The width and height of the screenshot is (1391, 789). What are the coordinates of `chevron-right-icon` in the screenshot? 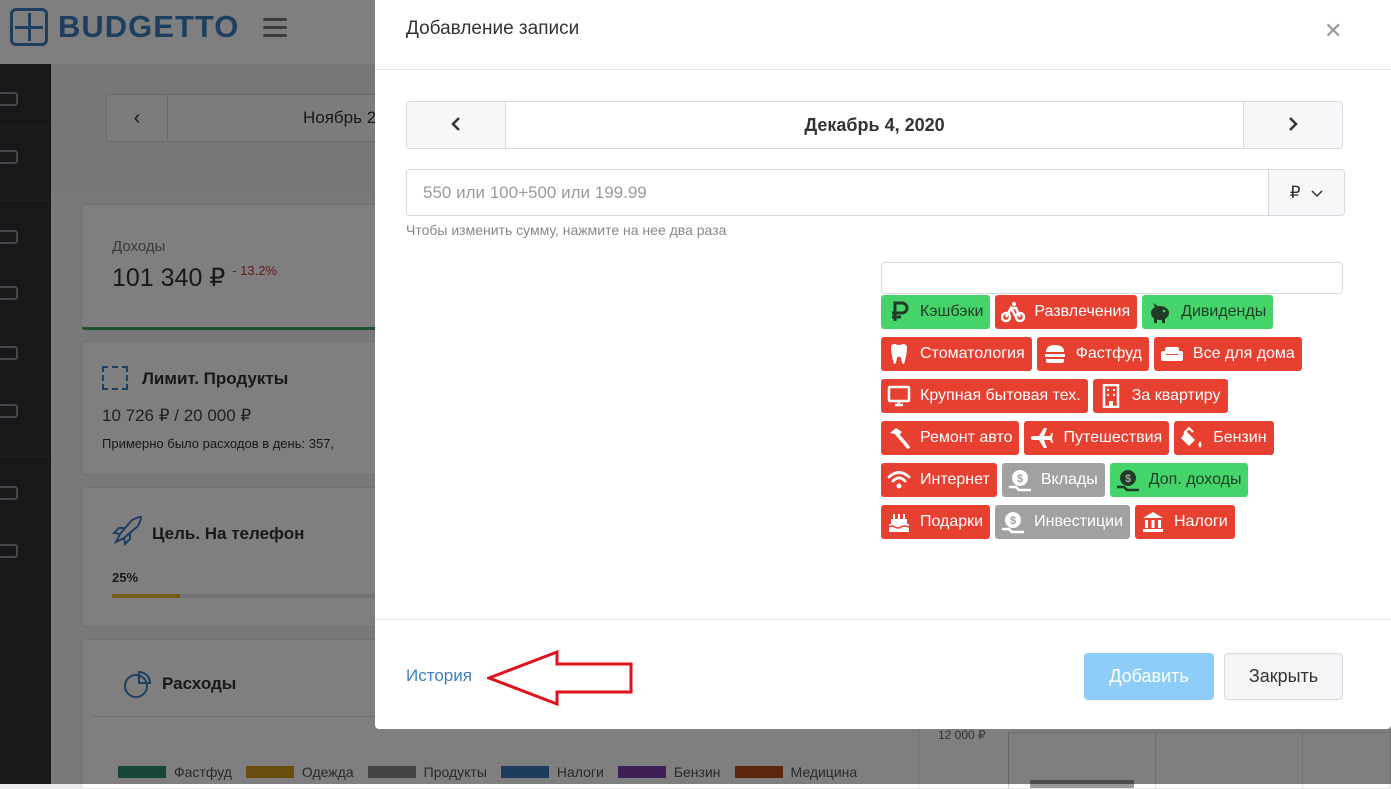 It's located at (1293, 124).